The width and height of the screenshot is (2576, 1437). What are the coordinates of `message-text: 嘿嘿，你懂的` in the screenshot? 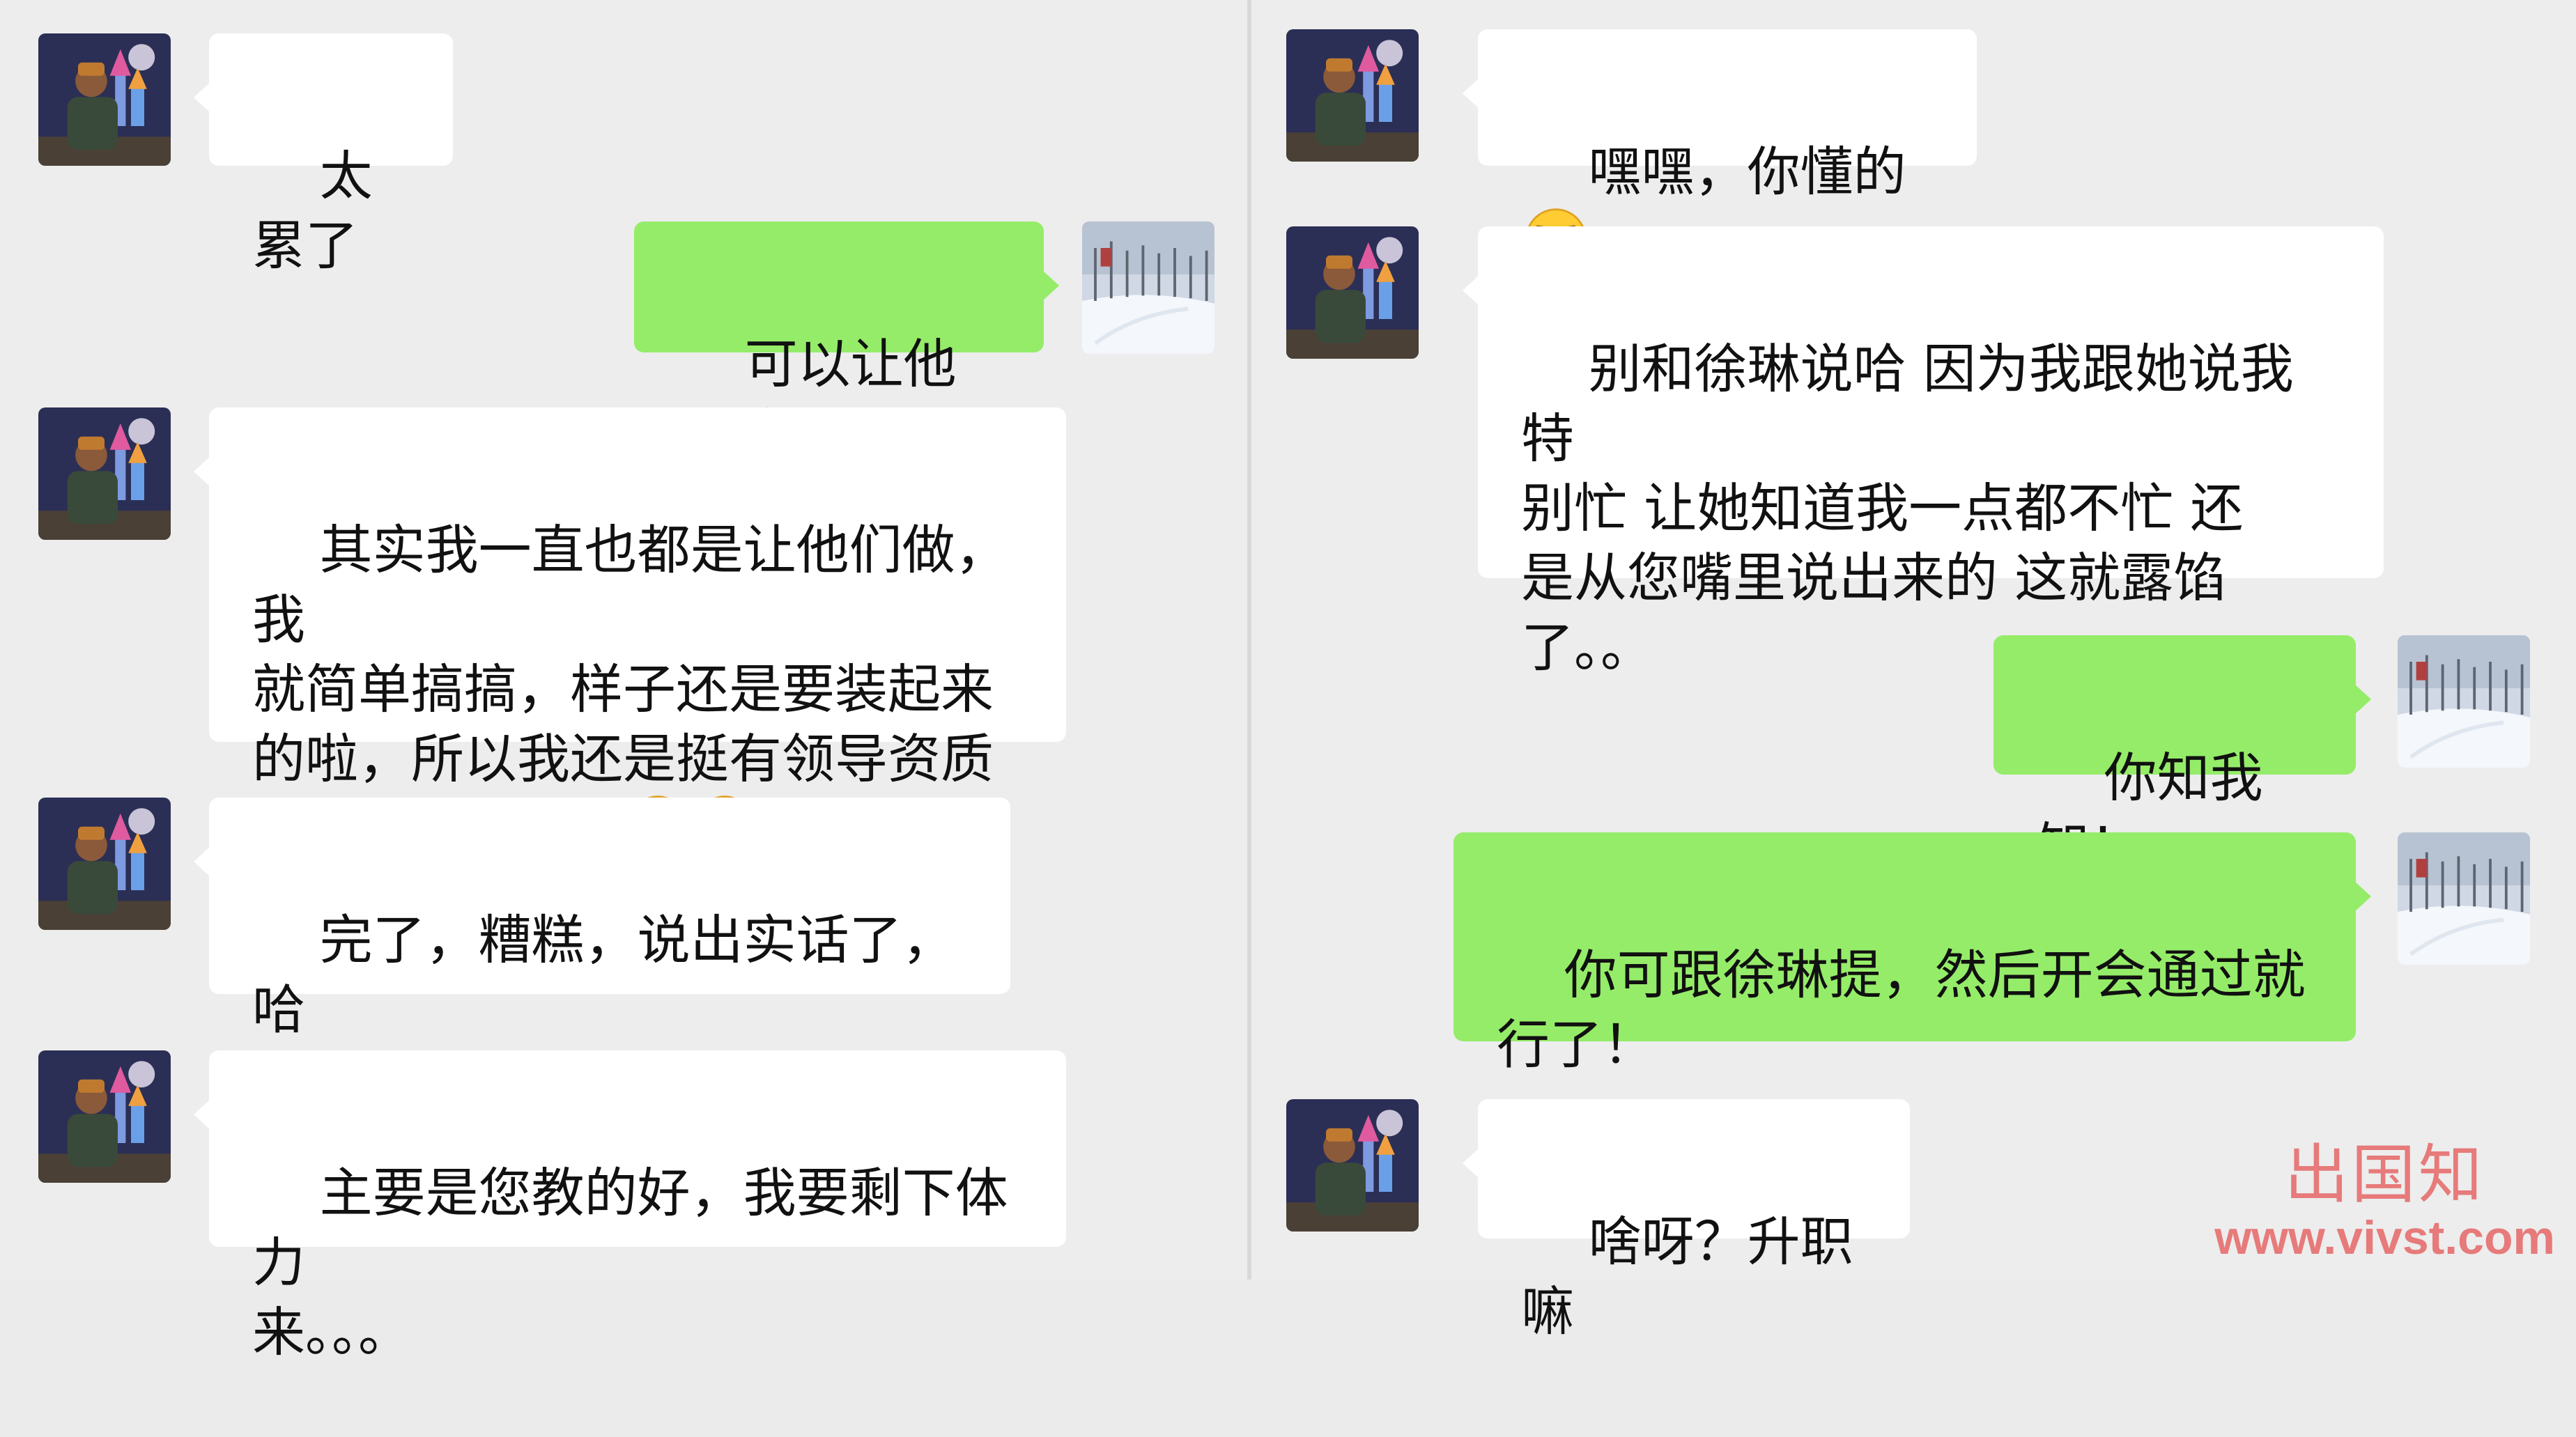 It's located at (1747, 172).